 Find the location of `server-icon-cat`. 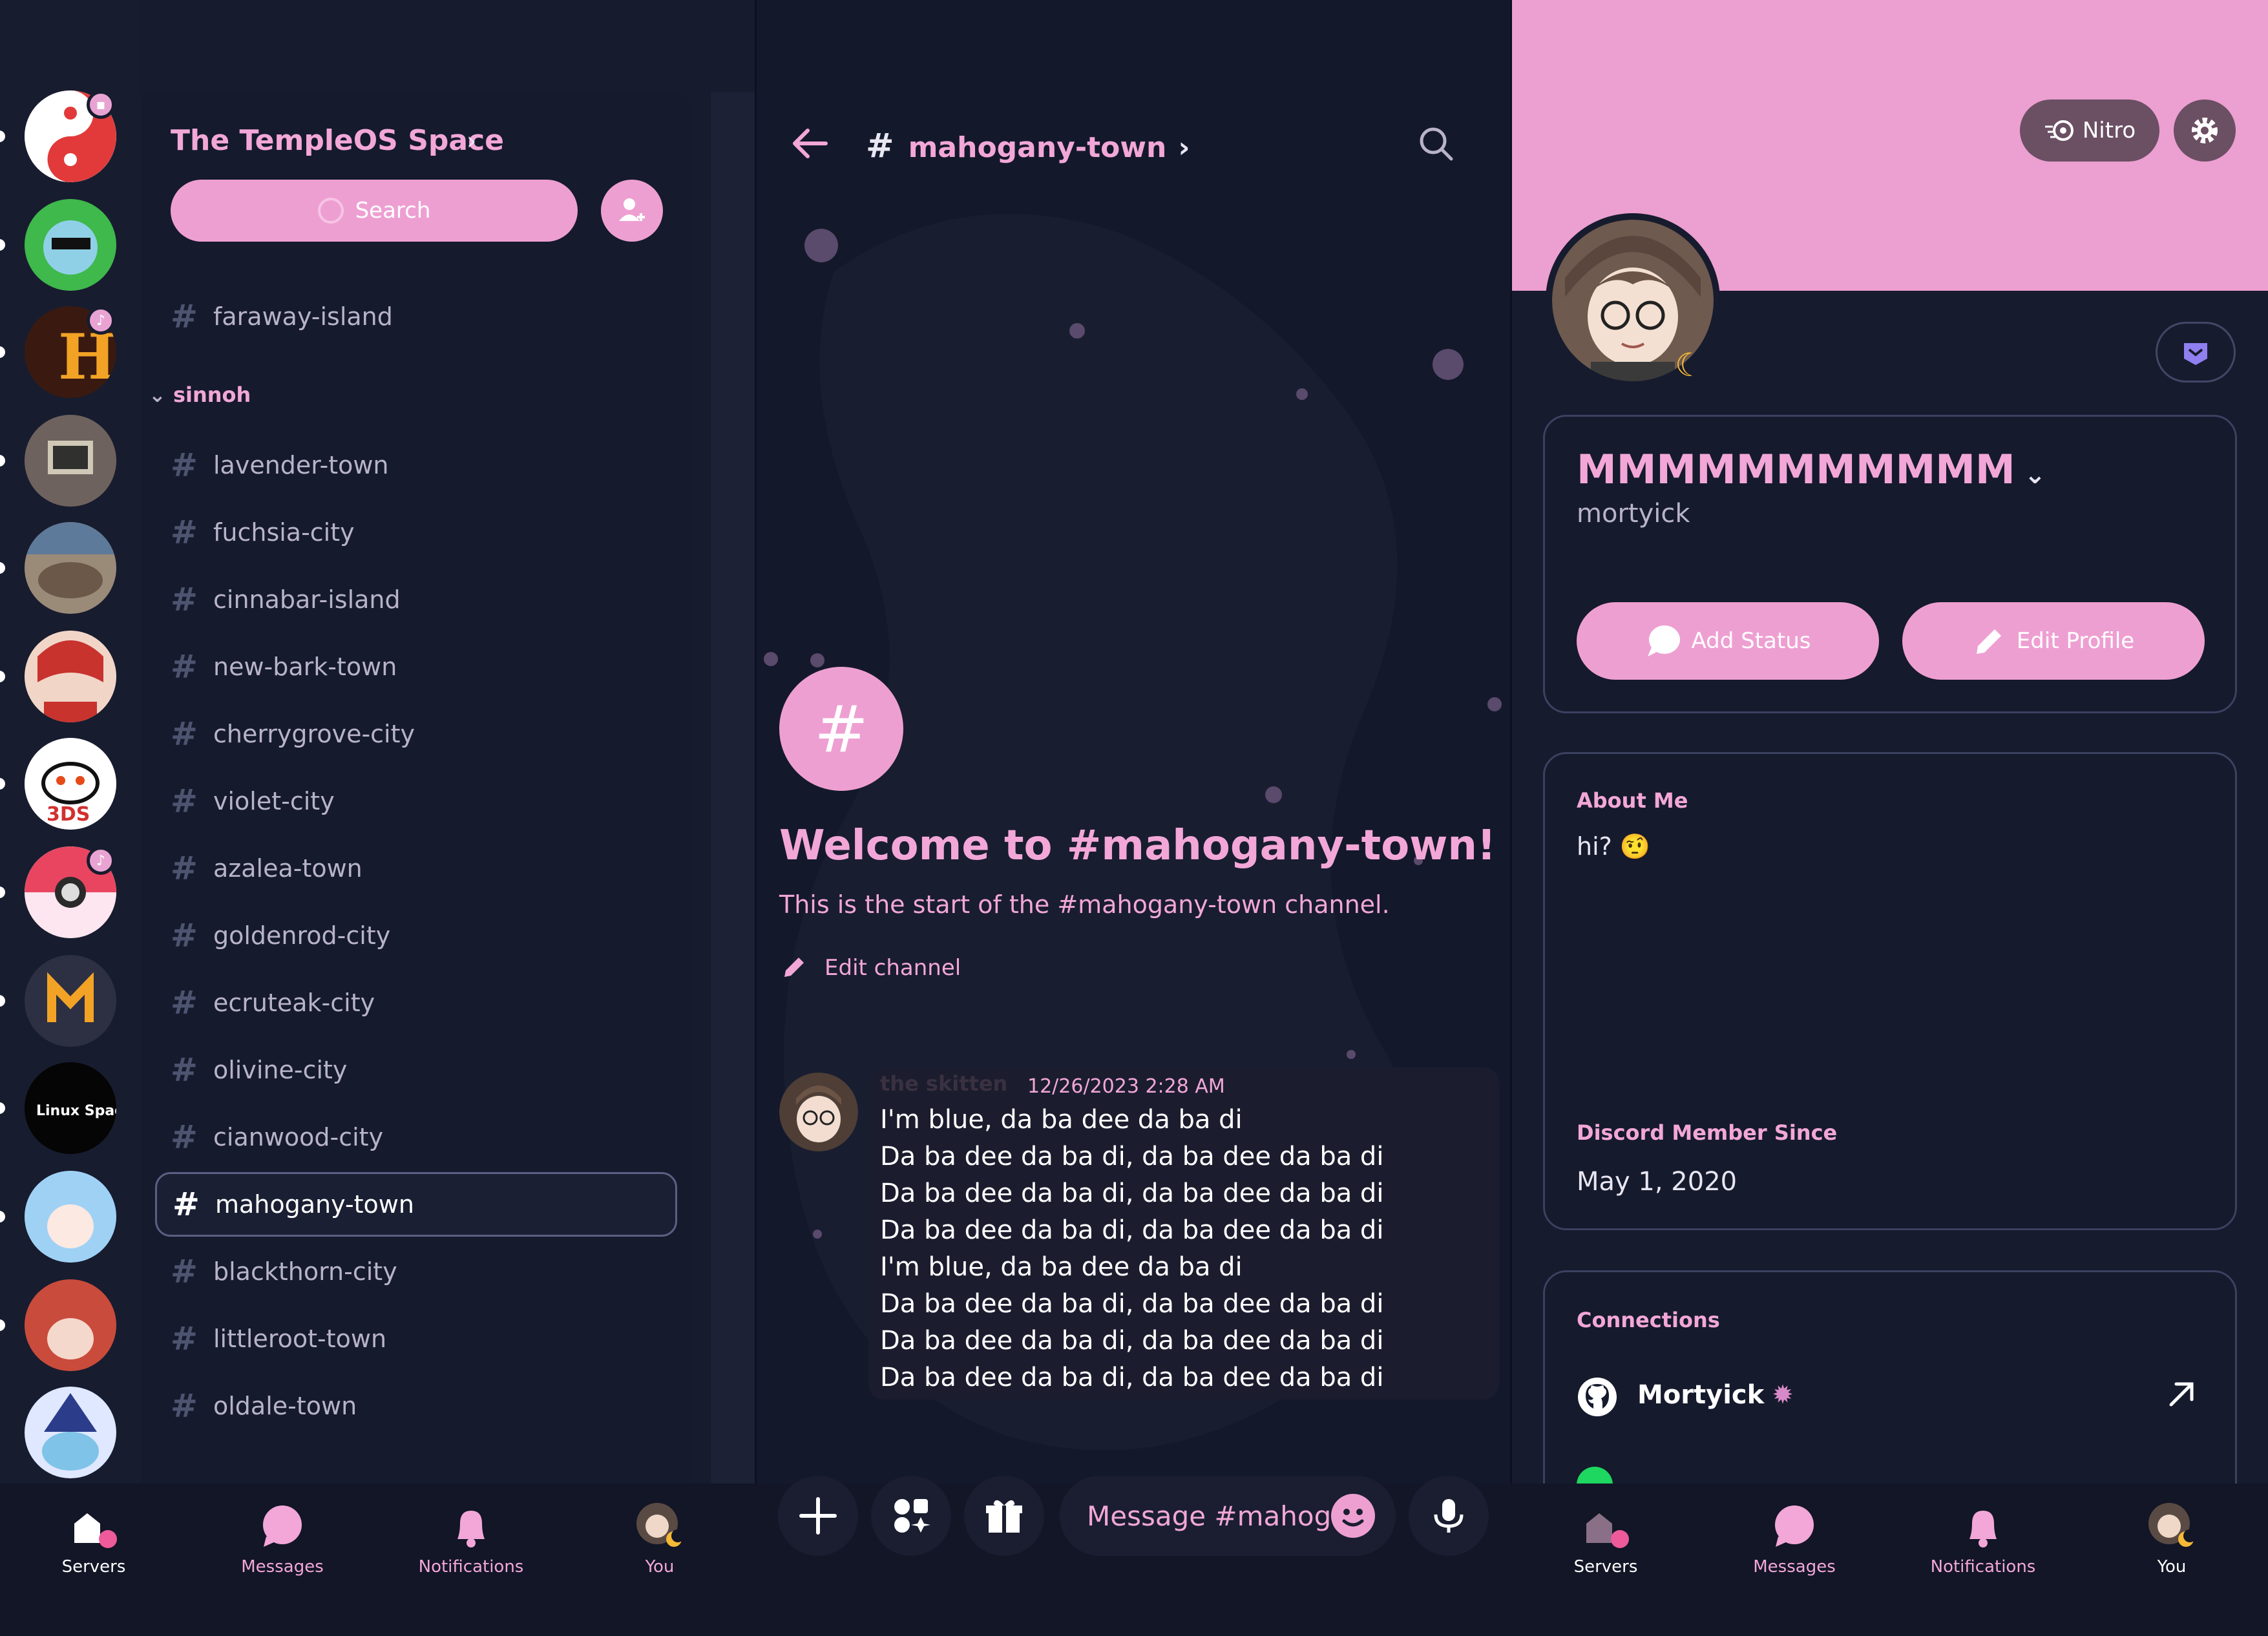

server-icon-cat is located at coordinates (70, 568).